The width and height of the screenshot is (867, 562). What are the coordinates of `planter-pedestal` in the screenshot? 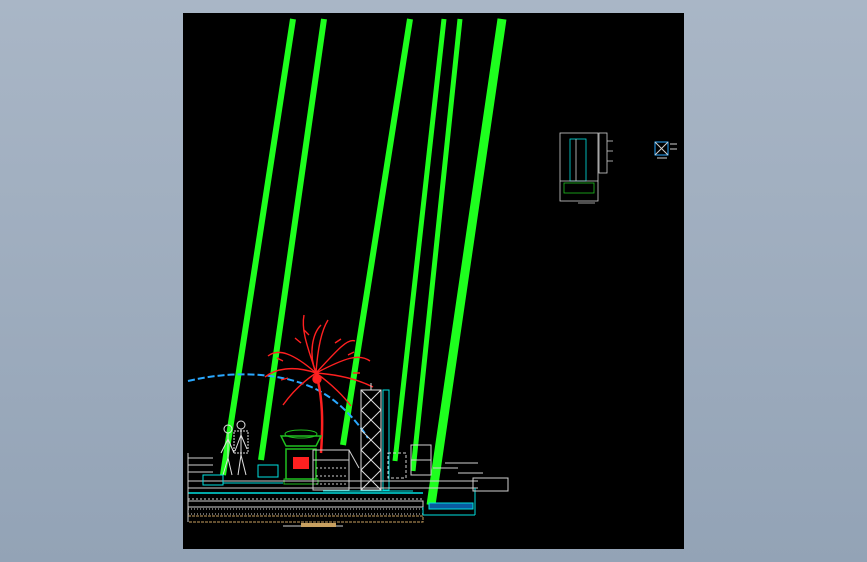 It's located at (301, 457).